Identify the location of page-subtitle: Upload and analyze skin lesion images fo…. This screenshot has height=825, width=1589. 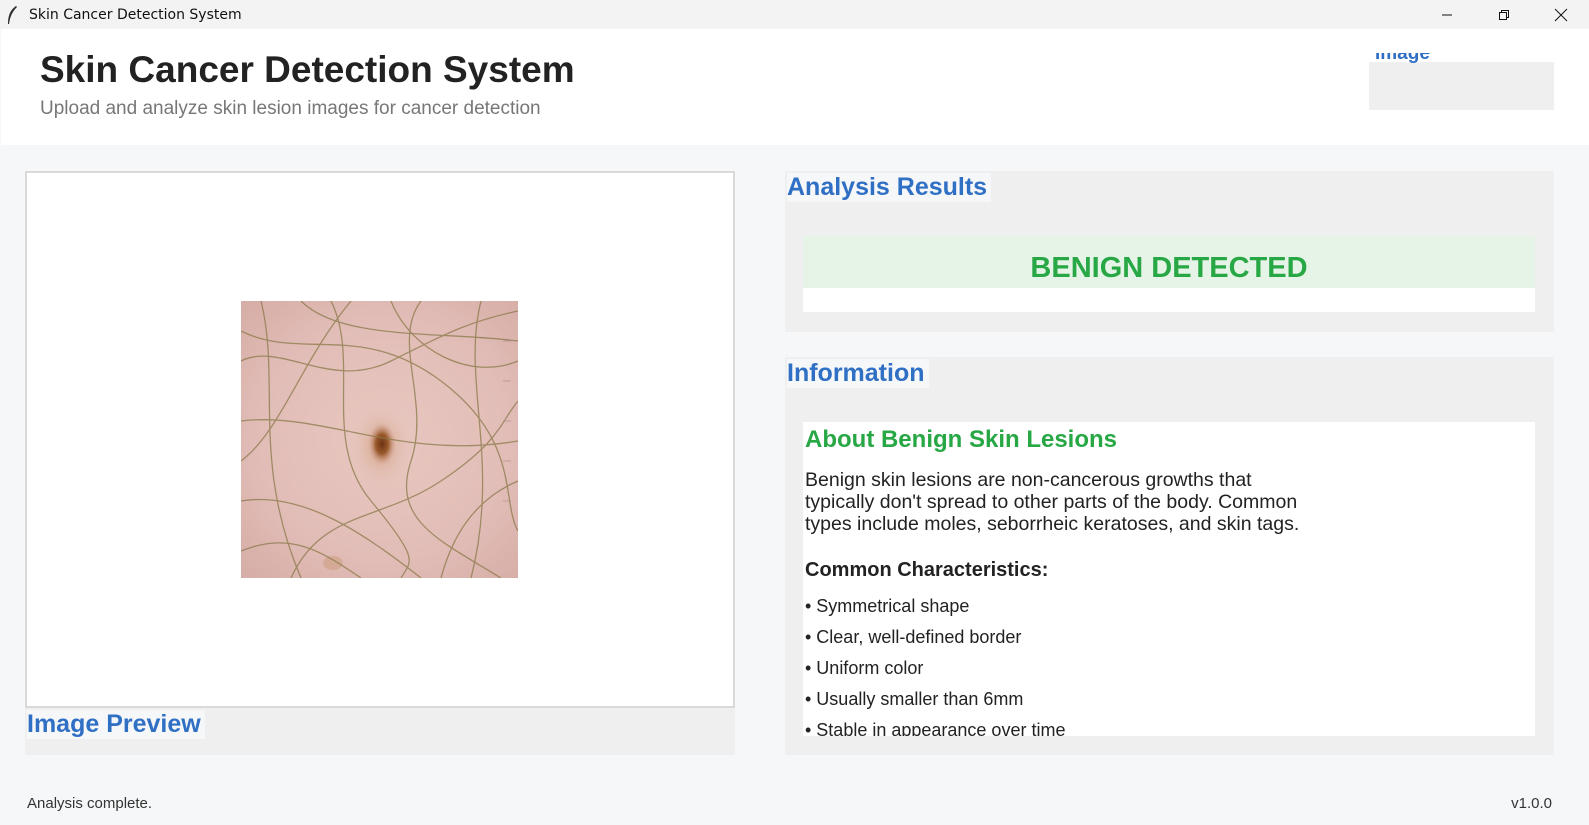
(290, 108).